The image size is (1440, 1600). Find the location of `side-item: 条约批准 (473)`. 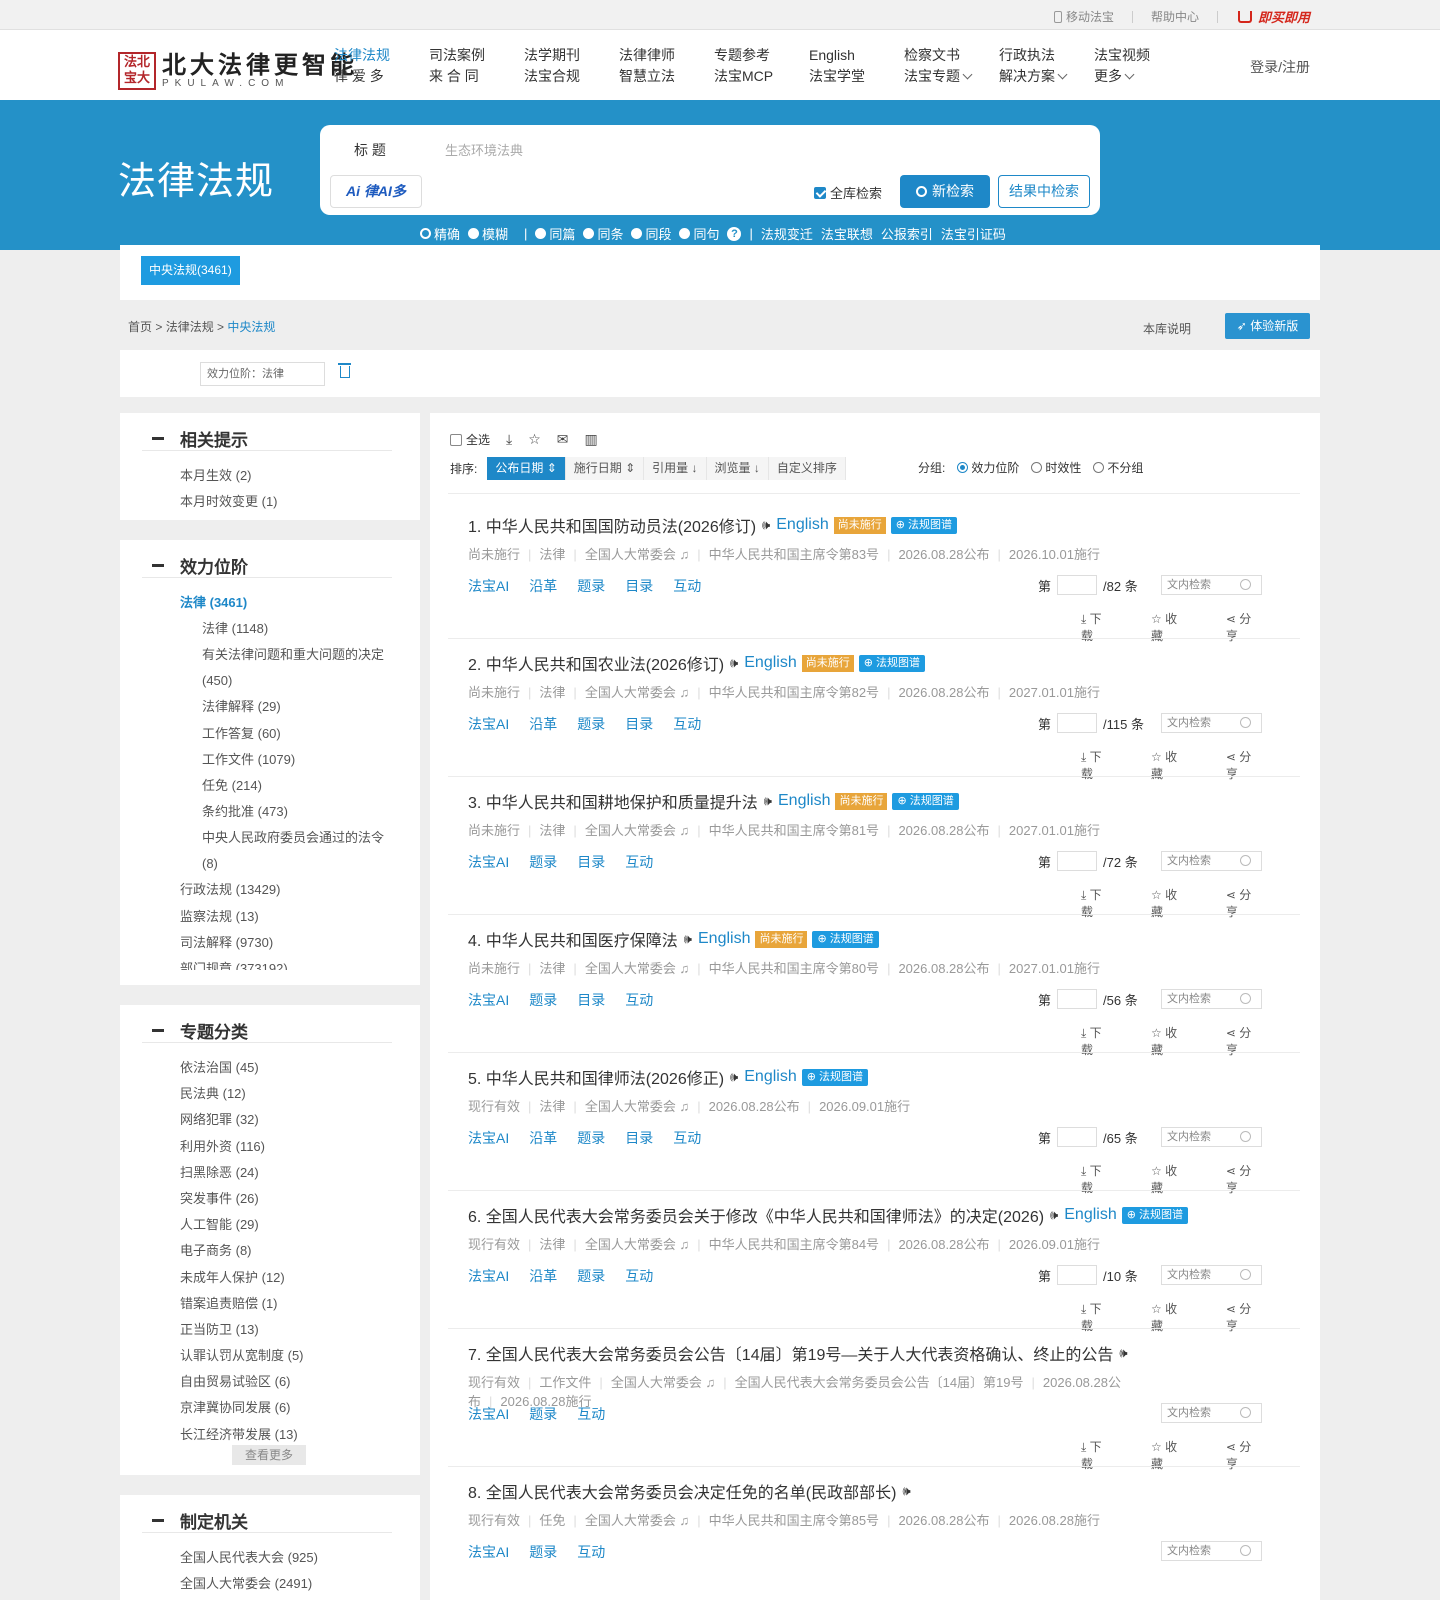

side-item: 条约批准 (473) is located at coordinates (290, 812).